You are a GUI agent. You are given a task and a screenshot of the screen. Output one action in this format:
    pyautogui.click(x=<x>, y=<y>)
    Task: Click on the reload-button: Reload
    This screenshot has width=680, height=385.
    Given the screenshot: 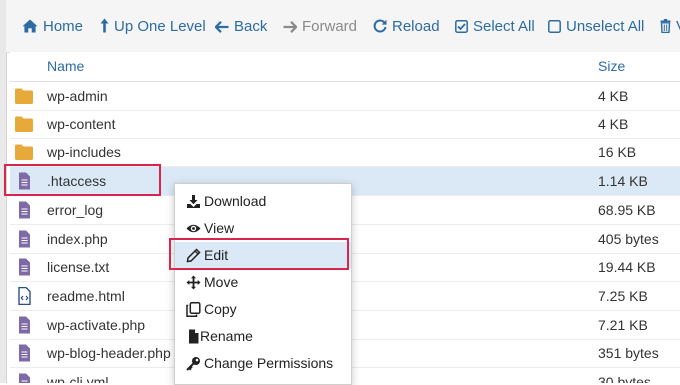 What is the action you would take?
    pyautogui.click(x=406, y=27)
    